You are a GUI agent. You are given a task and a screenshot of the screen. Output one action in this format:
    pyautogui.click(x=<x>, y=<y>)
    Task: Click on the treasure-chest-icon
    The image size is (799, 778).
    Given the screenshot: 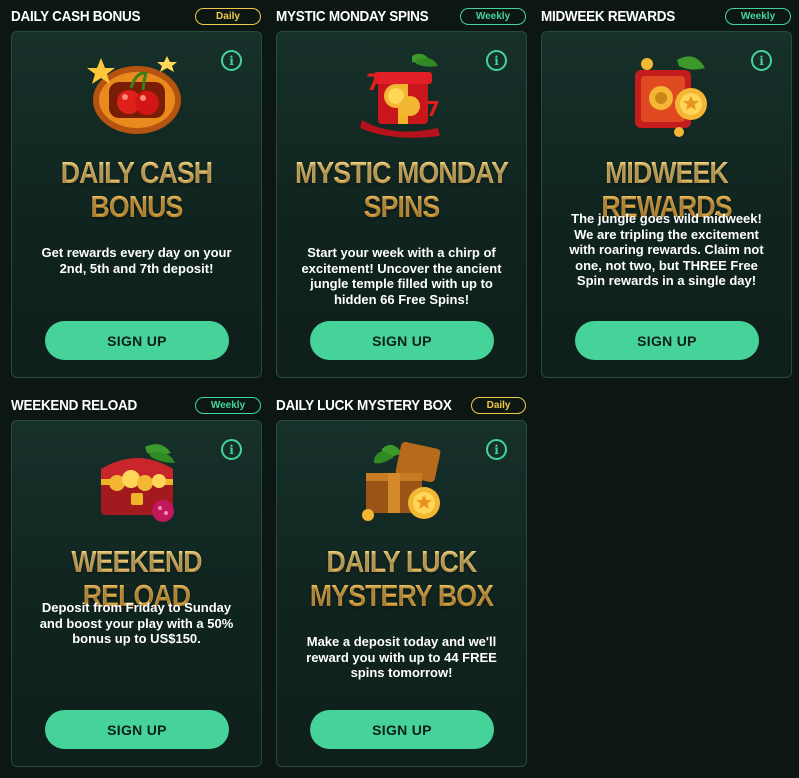 What is the action you would take?
    pyautogui.click(x=137, y=483)
    